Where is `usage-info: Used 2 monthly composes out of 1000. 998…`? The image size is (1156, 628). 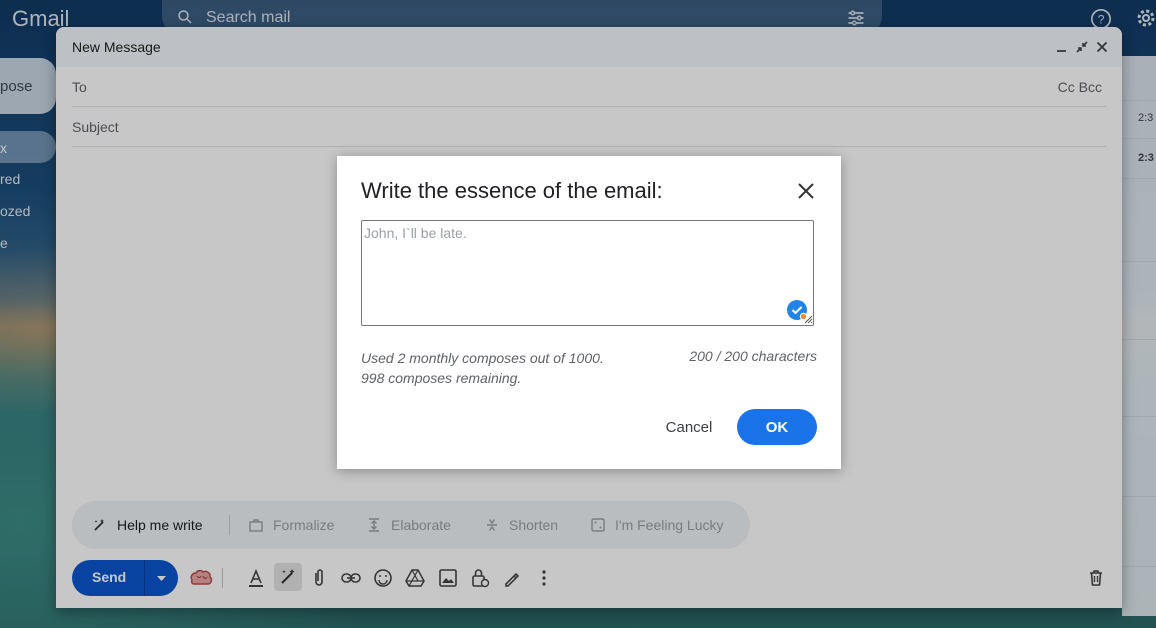 usage-info: Used 2 monthly composes out of 1000. 998… is located at coordinates (482, 368).